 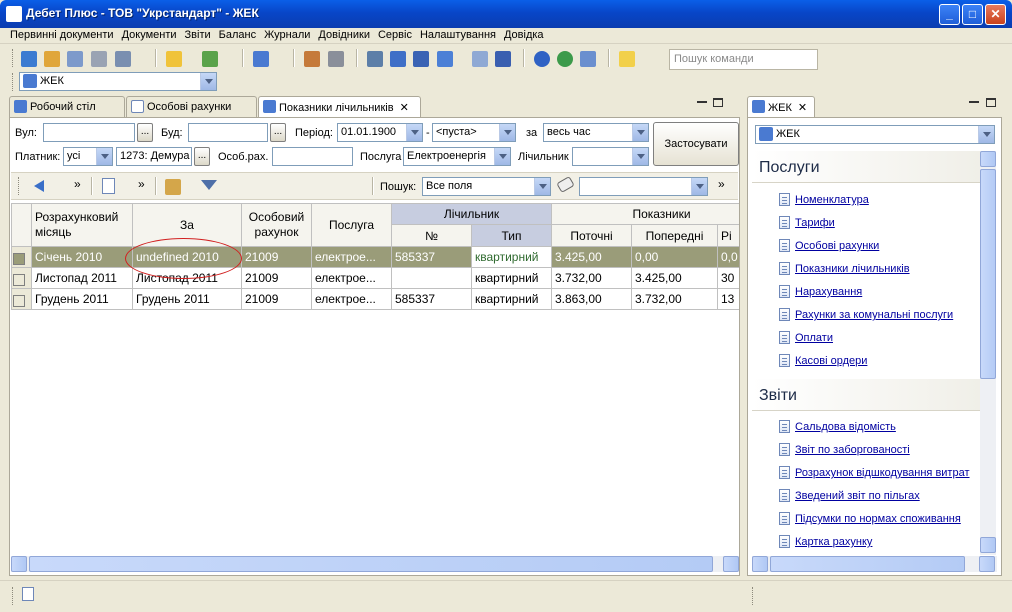 I want to click on organization-combo: ЖЕК, so click(x=118, y=81).